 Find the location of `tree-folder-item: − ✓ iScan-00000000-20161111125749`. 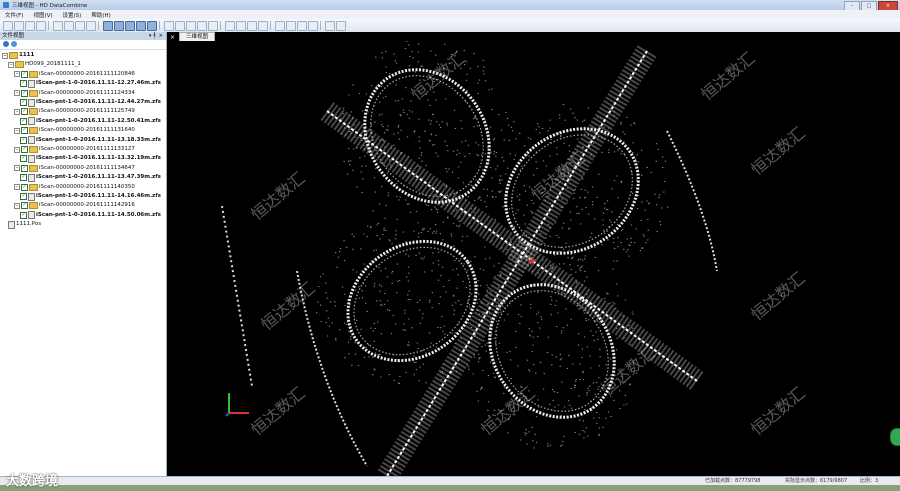

tree-folder-item: − ✓ iScan-00000000-20161111125749 is located at coordinates (74, 111).